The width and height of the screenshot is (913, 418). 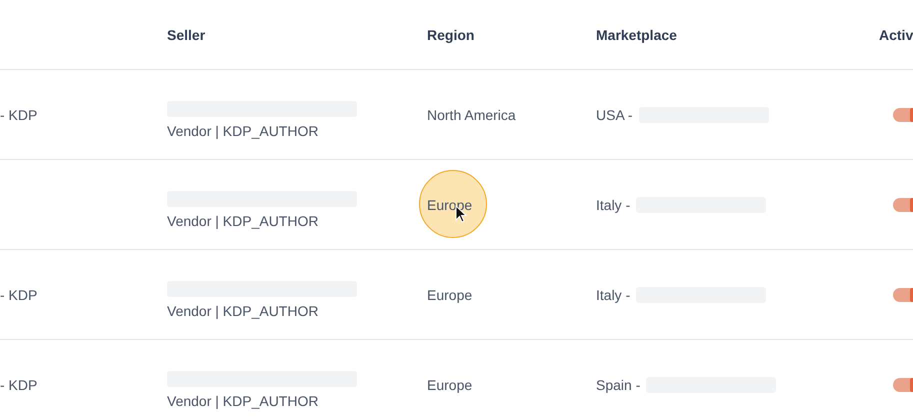 What do you see at coordinates (637, 34) in the screenshot?
I see `column-header: Marketplace` at bounding box center [637, 34].